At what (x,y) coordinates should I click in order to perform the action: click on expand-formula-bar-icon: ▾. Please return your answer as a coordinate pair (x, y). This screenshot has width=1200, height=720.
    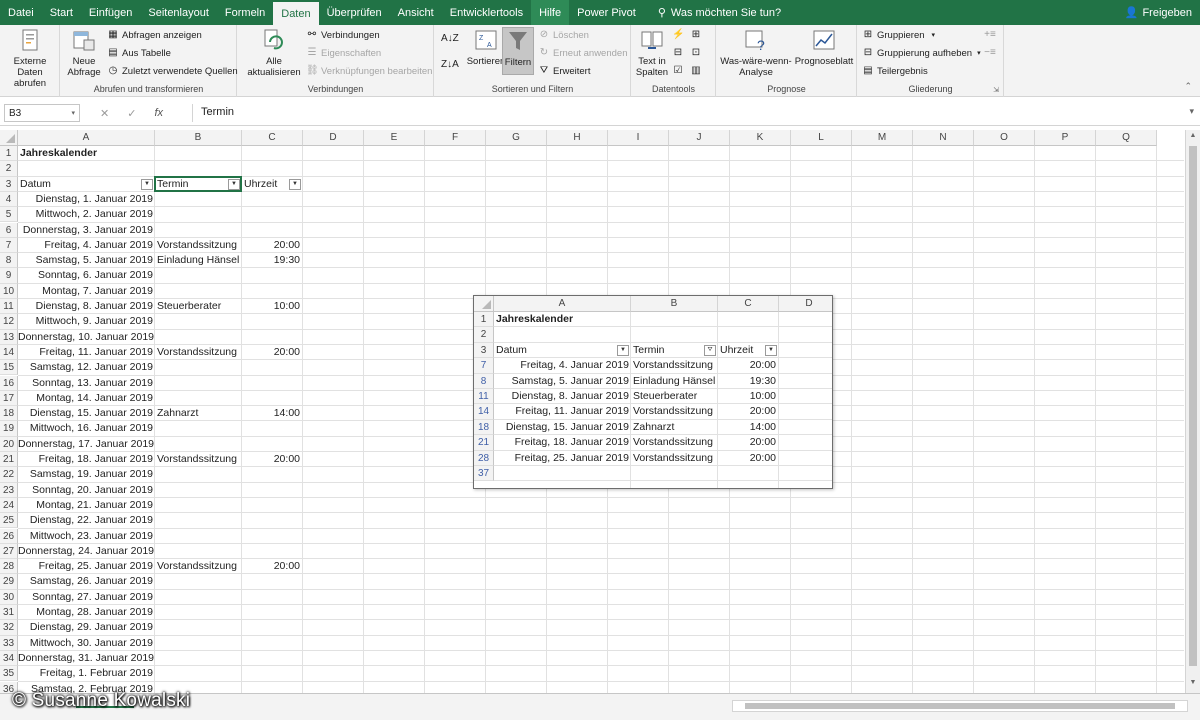
    Looking at the image, I should click on (1191, 111).